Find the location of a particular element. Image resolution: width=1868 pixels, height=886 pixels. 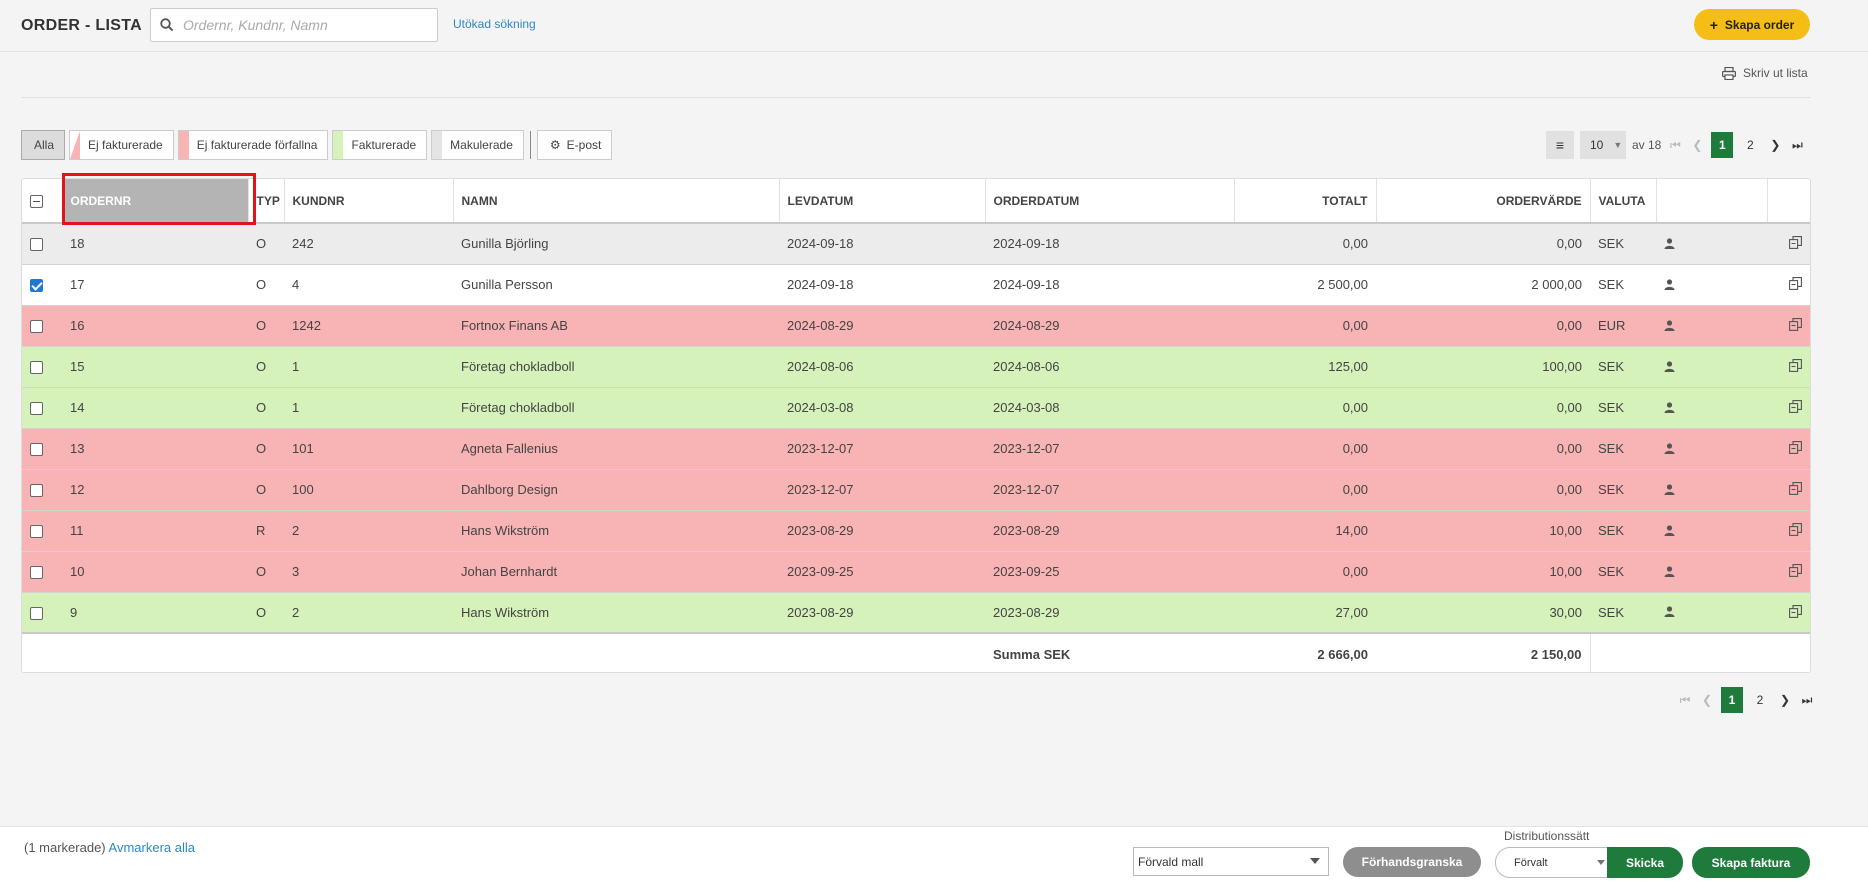

send-button: Skicka is located at coordinates (1645, 862).